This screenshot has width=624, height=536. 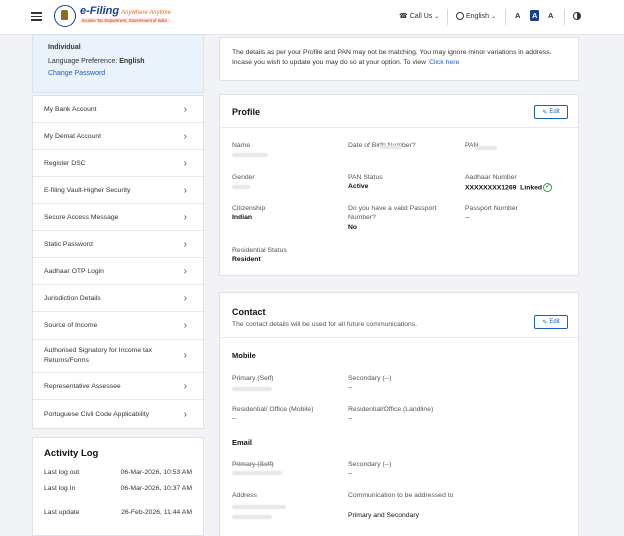 I want to click on name-label: Name, so click(x=241, y=145).